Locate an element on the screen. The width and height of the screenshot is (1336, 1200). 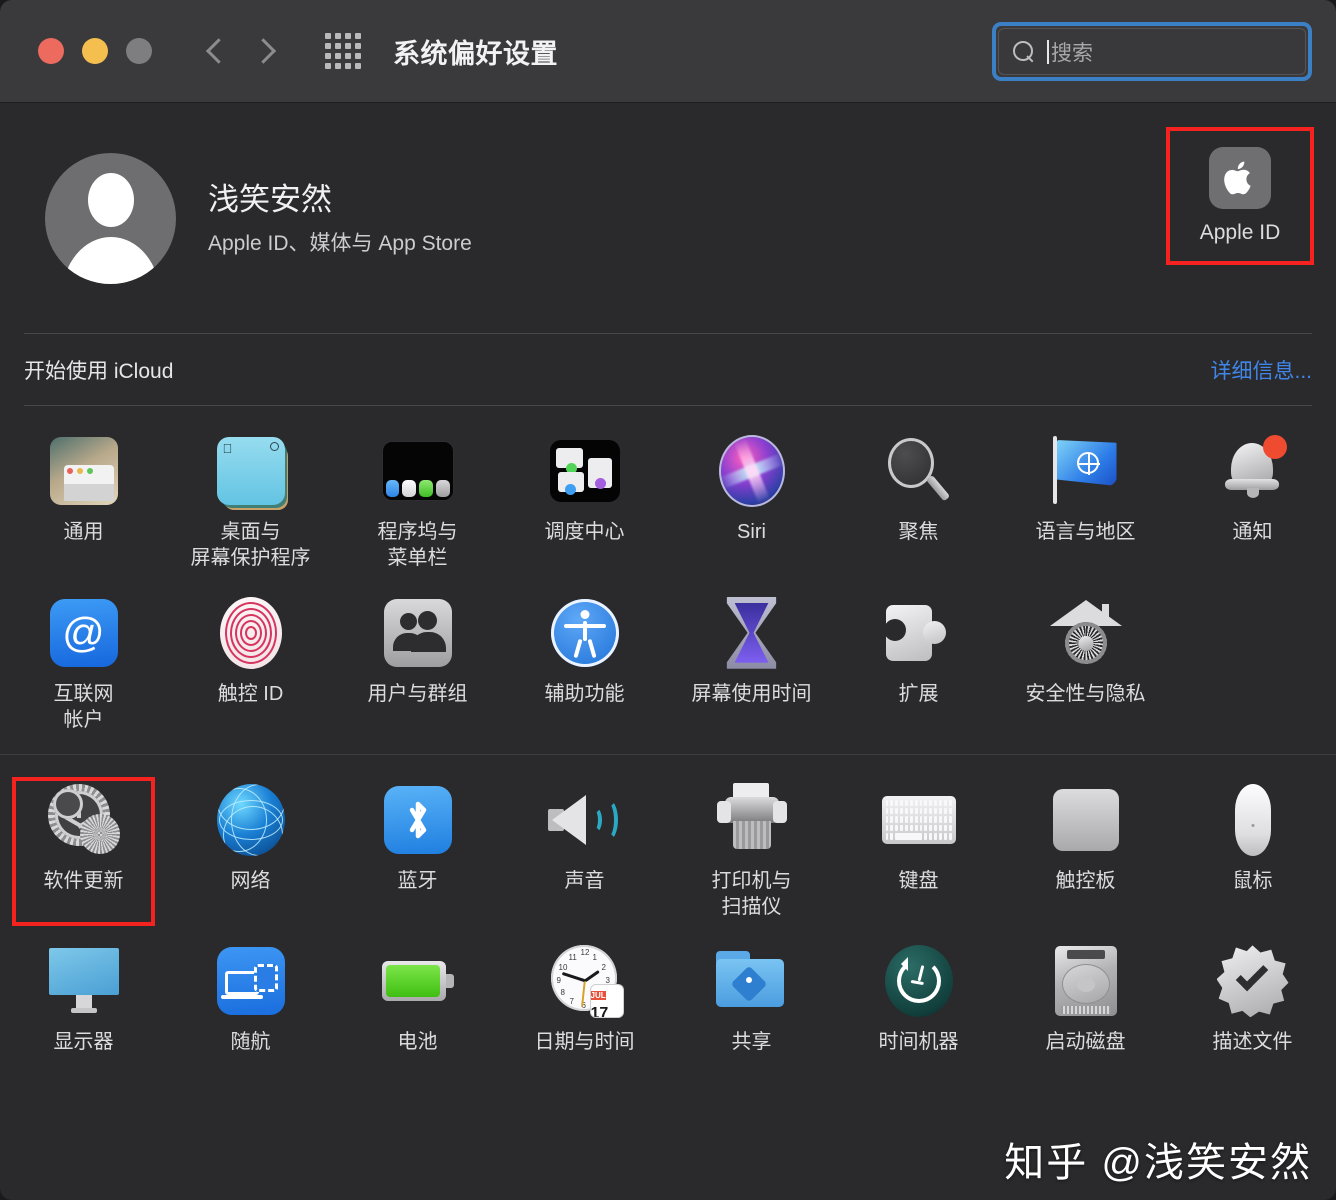
pref-pane-label: Siri is located at coordinates (751, 532).